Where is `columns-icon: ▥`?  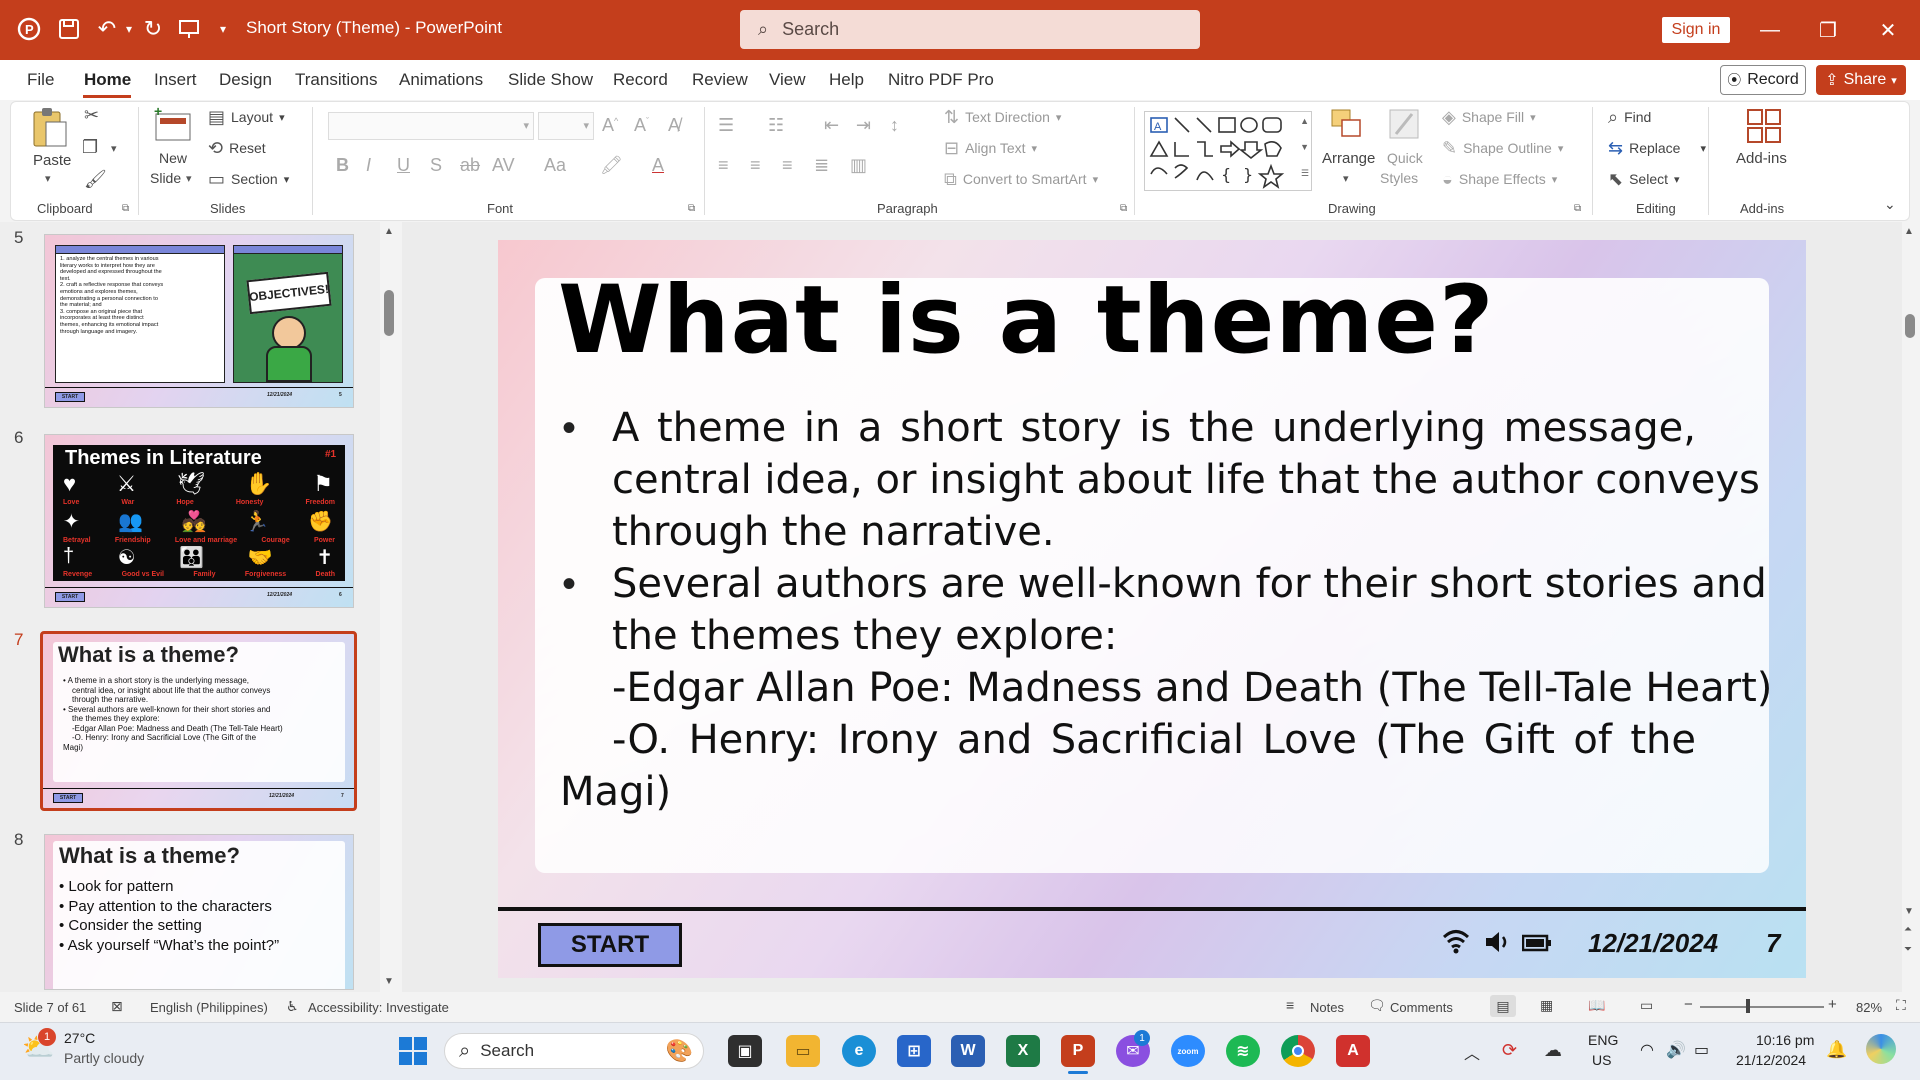 columns-icon: ▥ is located at coordinates (858, 165).